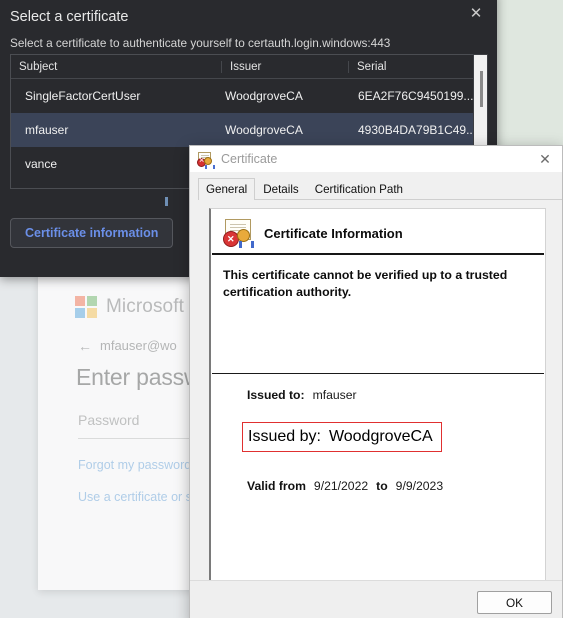 This screenshot has height=618, width=563. I want to click on account-back-row: ← mfauser@wo, so click(127, 345).